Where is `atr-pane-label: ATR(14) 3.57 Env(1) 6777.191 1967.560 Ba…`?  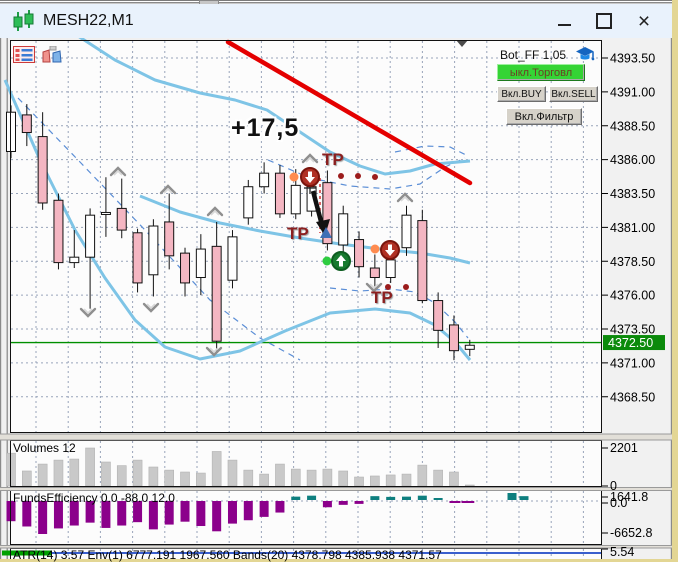
atr-pane-label: ATR(14) 3.57 Env(1) 6777.191 1967.560 Ba… is located at coordinates (227, 555).